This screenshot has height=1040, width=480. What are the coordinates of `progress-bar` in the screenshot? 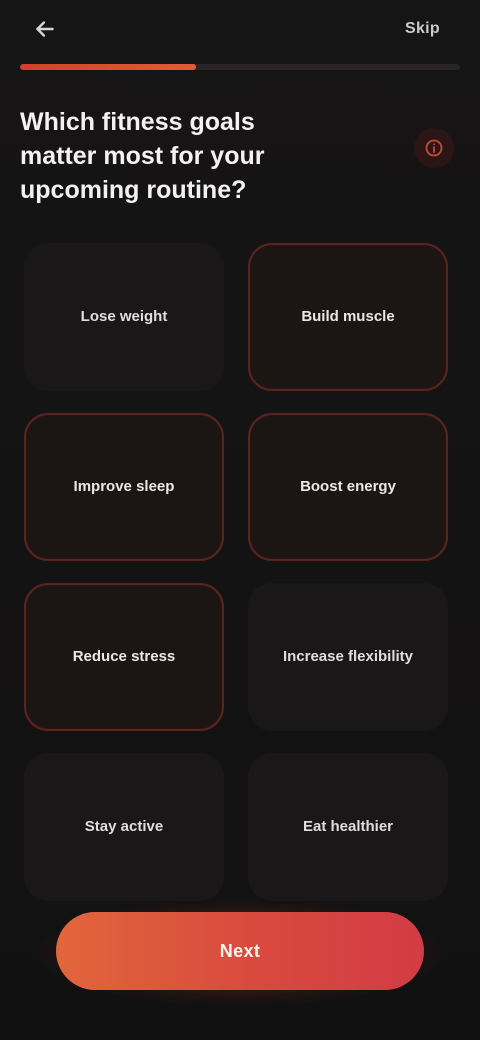 It's located at (240, 67).